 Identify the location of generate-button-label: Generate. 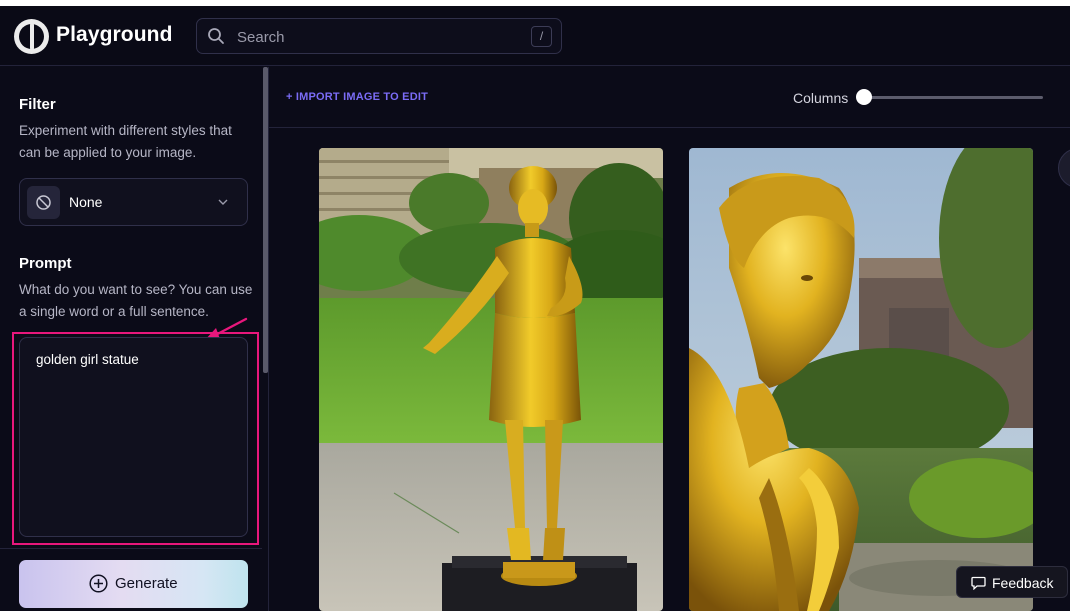
(146, 583).